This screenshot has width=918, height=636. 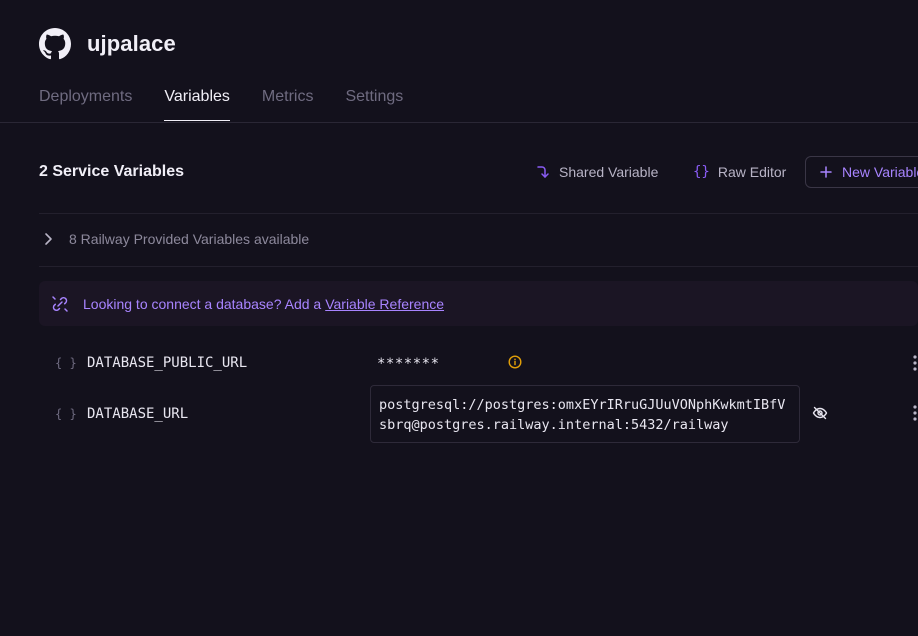 What do you see at coordinates (515, 362) in the screenshot?
I see `warning-info-icon` at bounding box center [515, 362].